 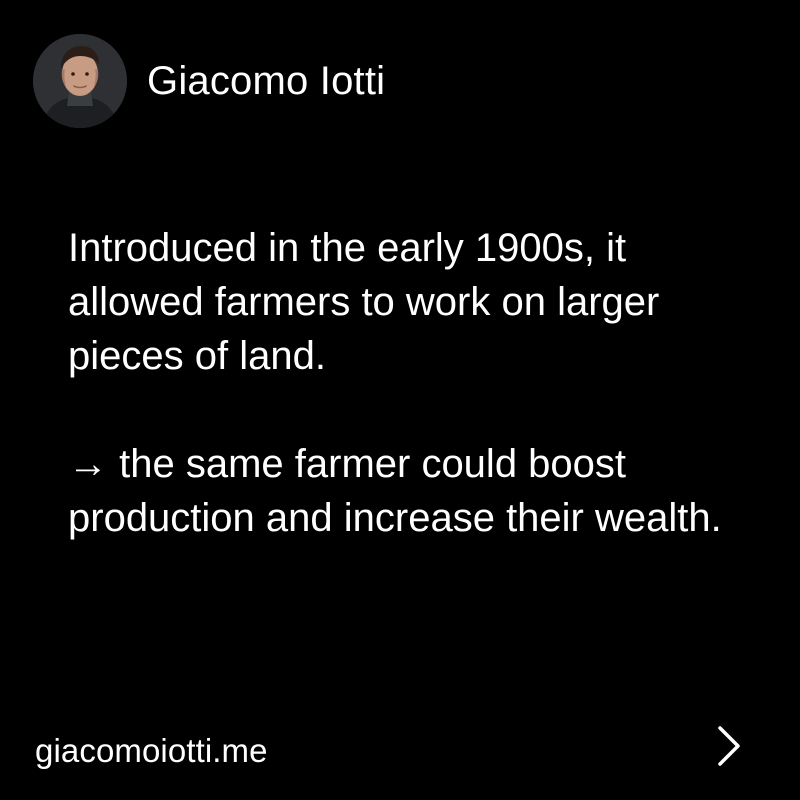 What do you see at coordinates (80, 81) in the screenshot?
I see `avatar` at bounding box center [80, 81].